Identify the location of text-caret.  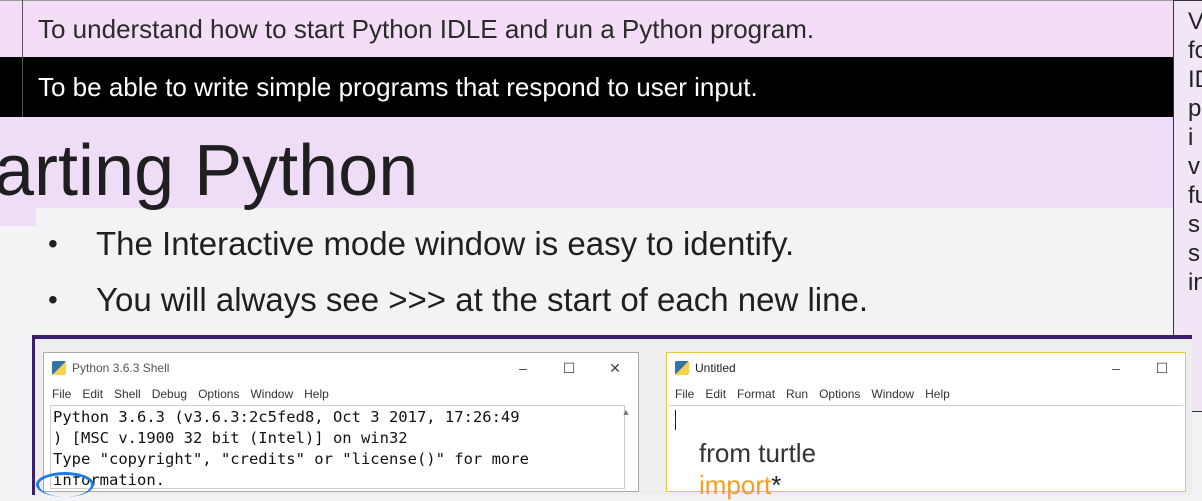
(675, 420).